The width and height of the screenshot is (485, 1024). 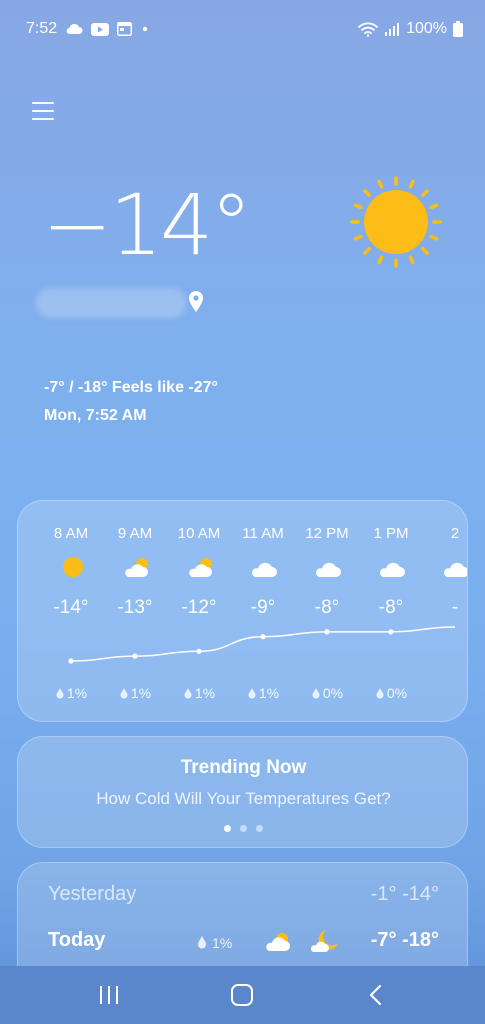 I want to click on navigation-bar, so click(x=242, y=995).